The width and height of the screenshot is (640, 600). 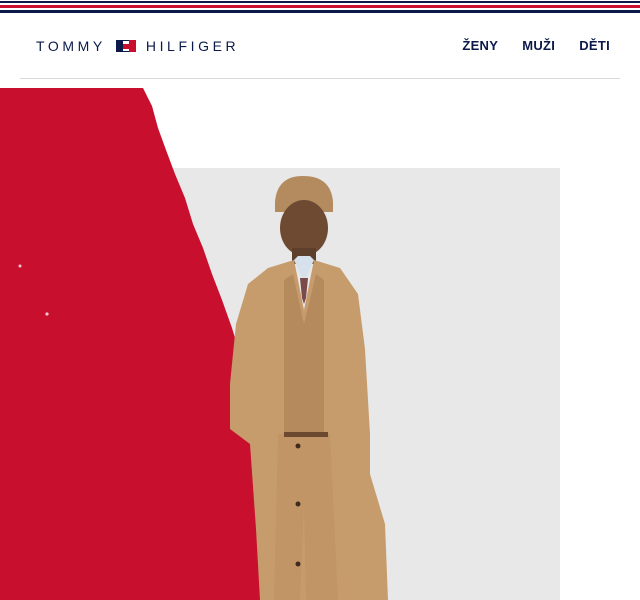 I want to click on navy-stripe, so click(x=320, y=2).